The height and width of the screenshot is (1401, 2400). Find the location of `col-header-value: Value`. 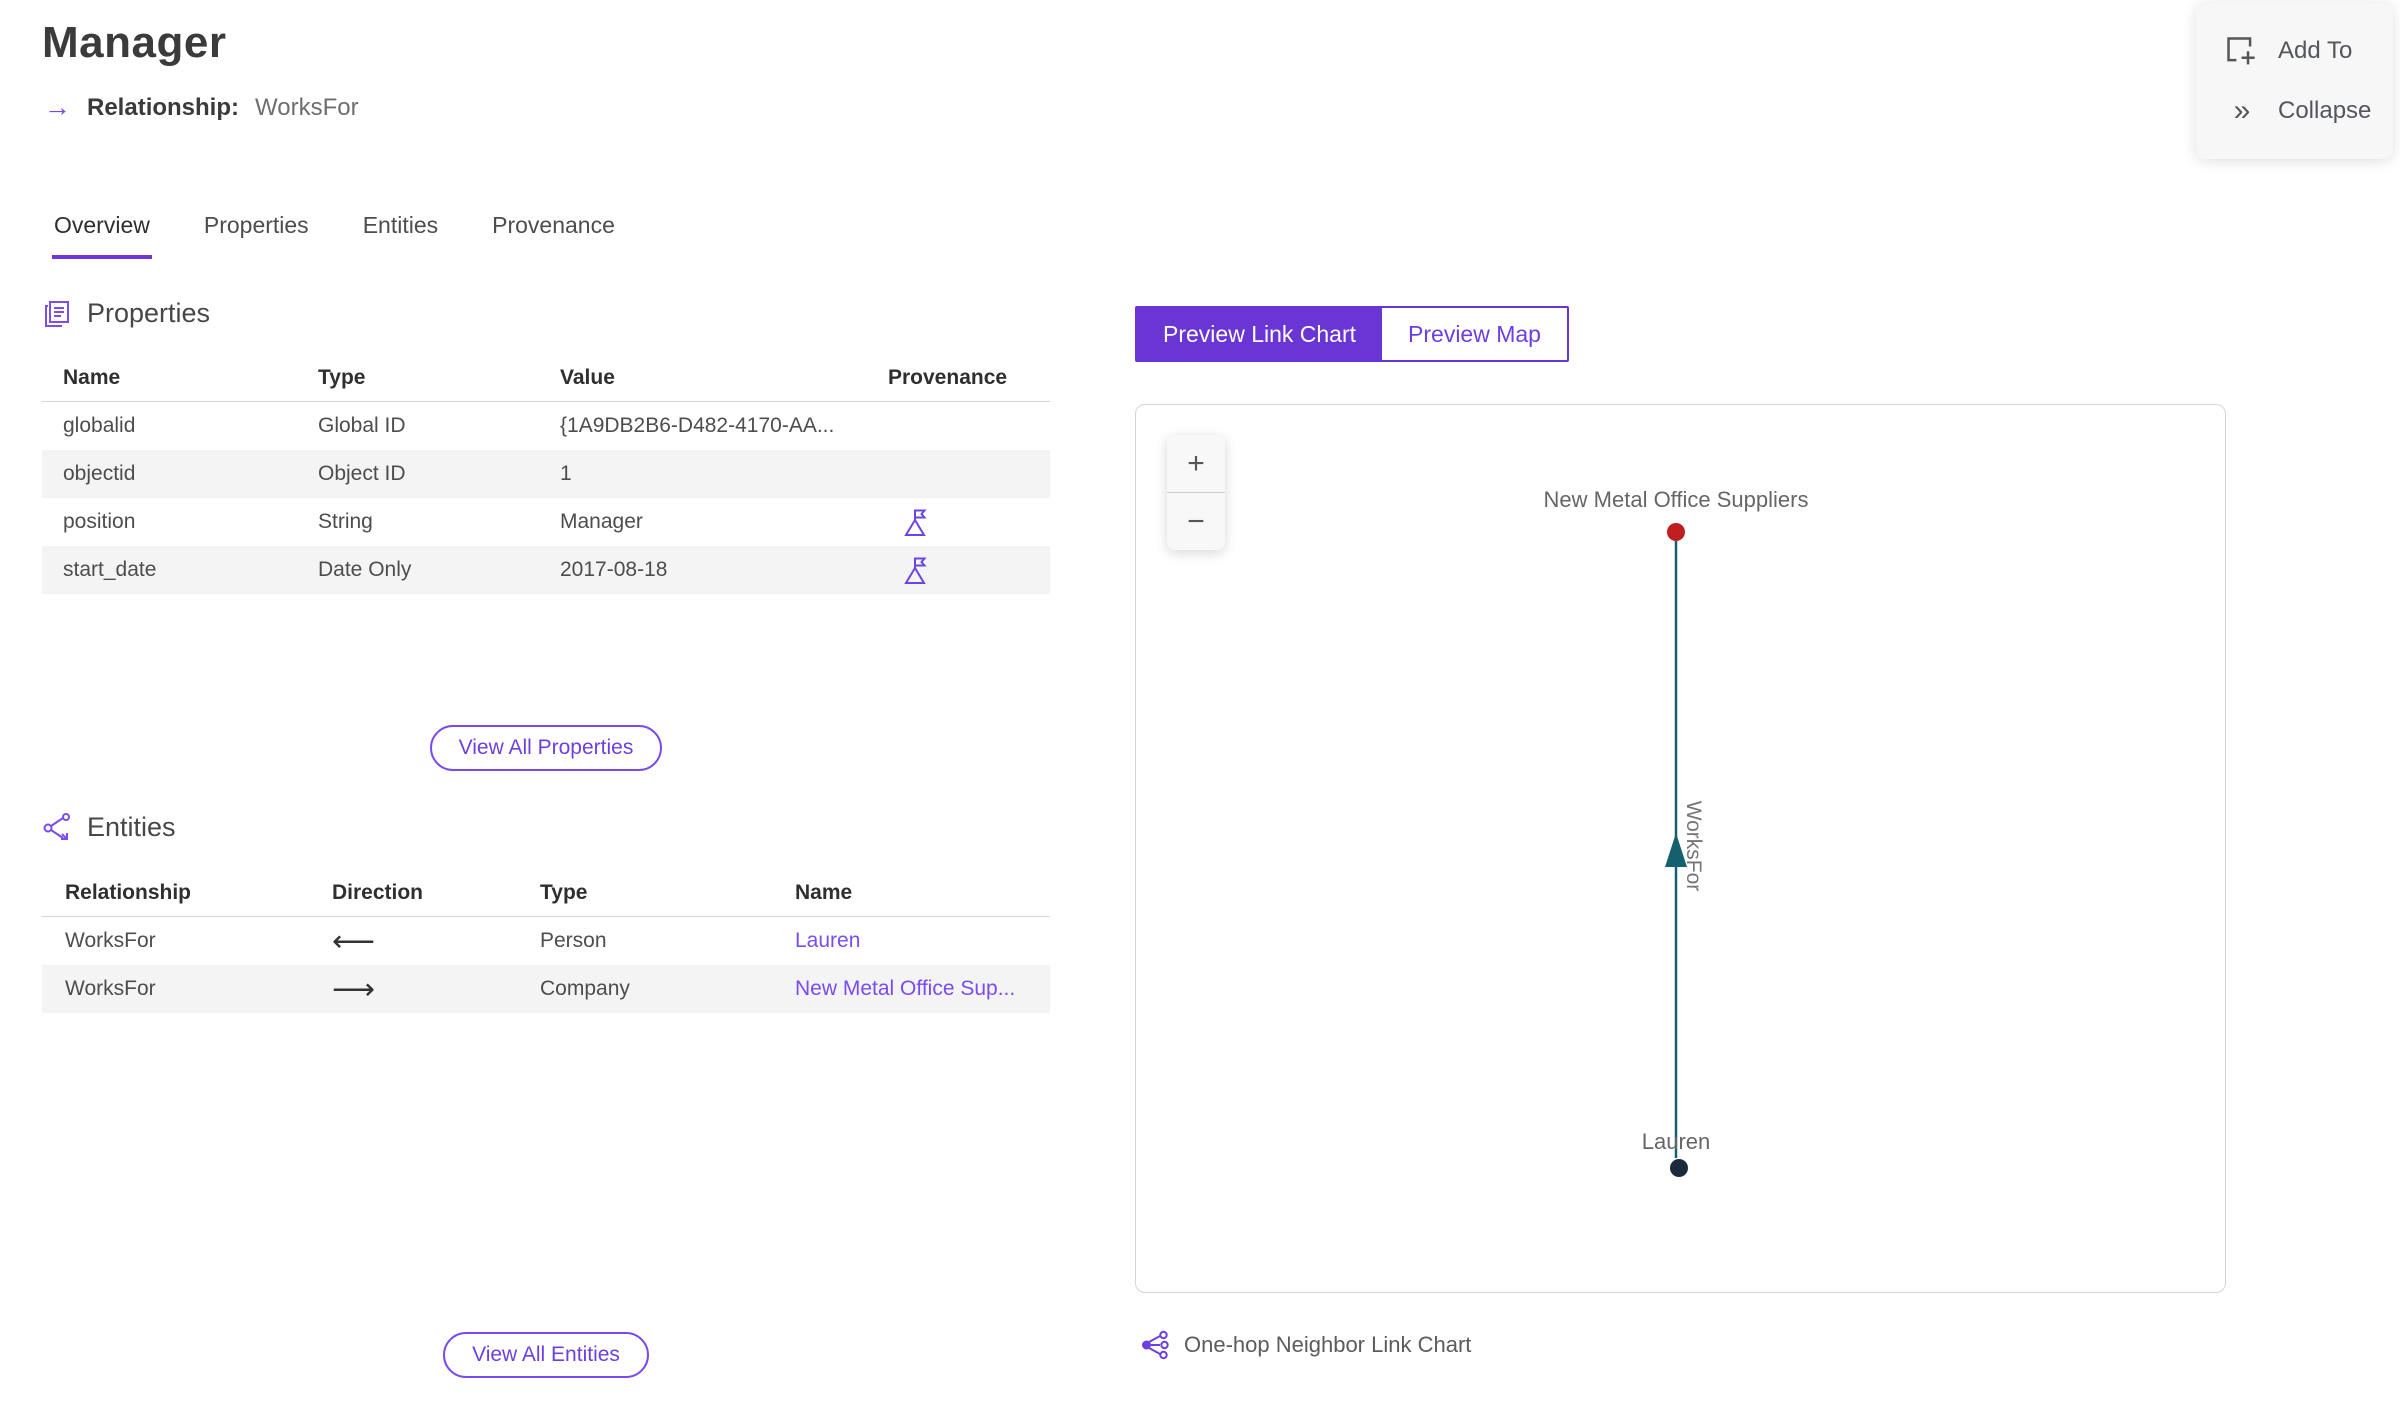

col-header-value: Value is located at coordinates (587, 377).